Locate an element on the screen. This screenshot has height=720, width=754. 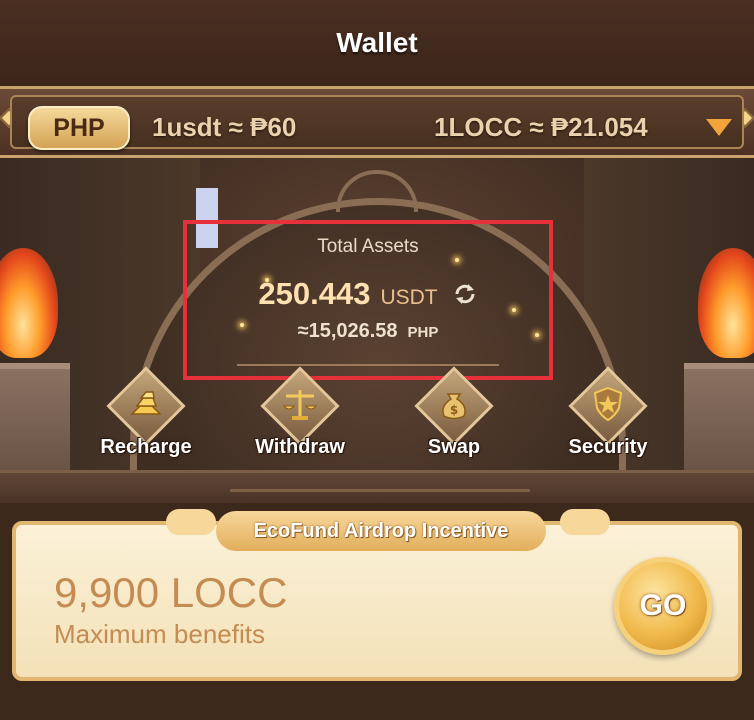
swap-label: Swap is located at coordinates (454, 447).